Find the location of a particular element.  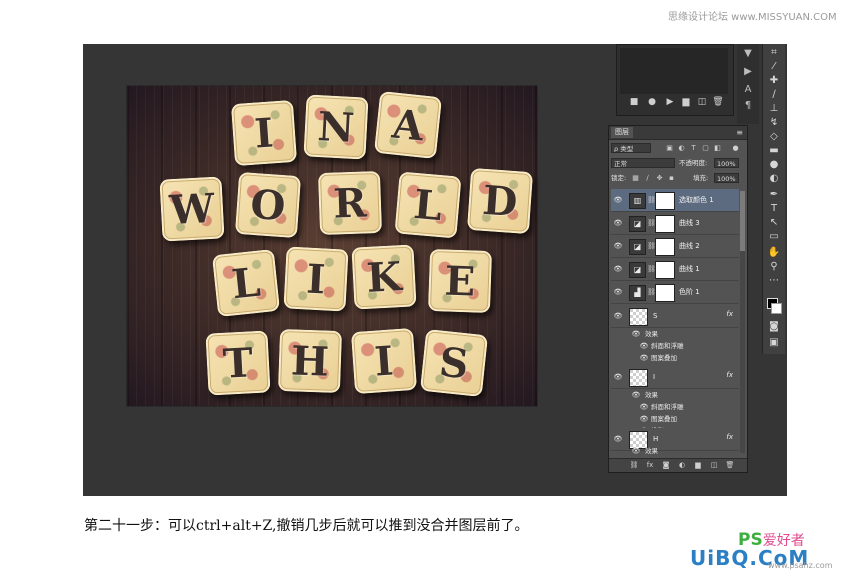

type-tool-icon: T is located at coordinates (774, 208).